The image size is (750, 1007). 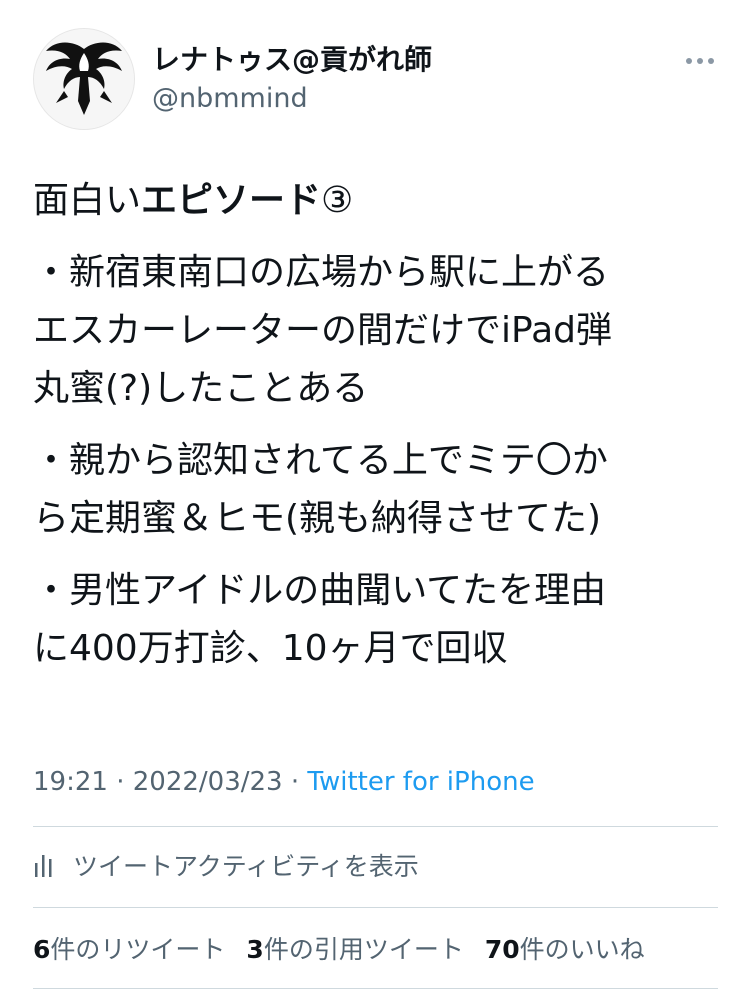 I want to click on tweet-title-normal: 面白い, so click(x=87, y=200).